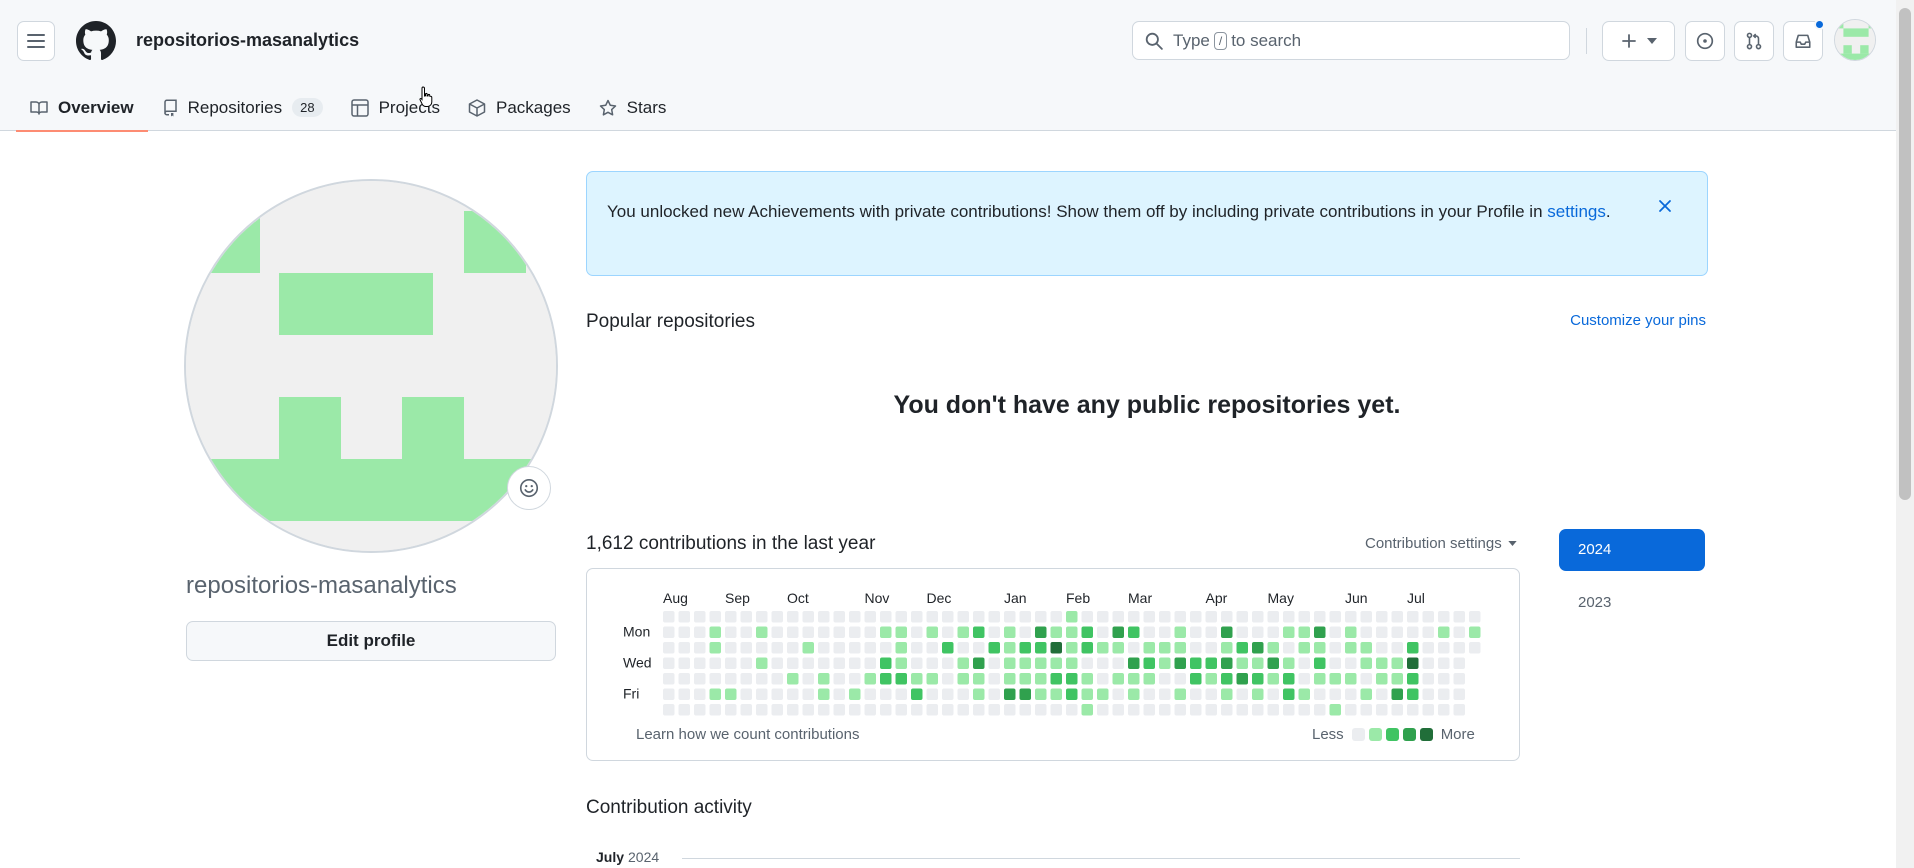 Image resolution: width=1914 pixels, height=868 pixels. What do you see at coordinates (371, 641) in the screenshot?
I see `edit-profile-button: Edit profile` at bounding box center [371, 641].